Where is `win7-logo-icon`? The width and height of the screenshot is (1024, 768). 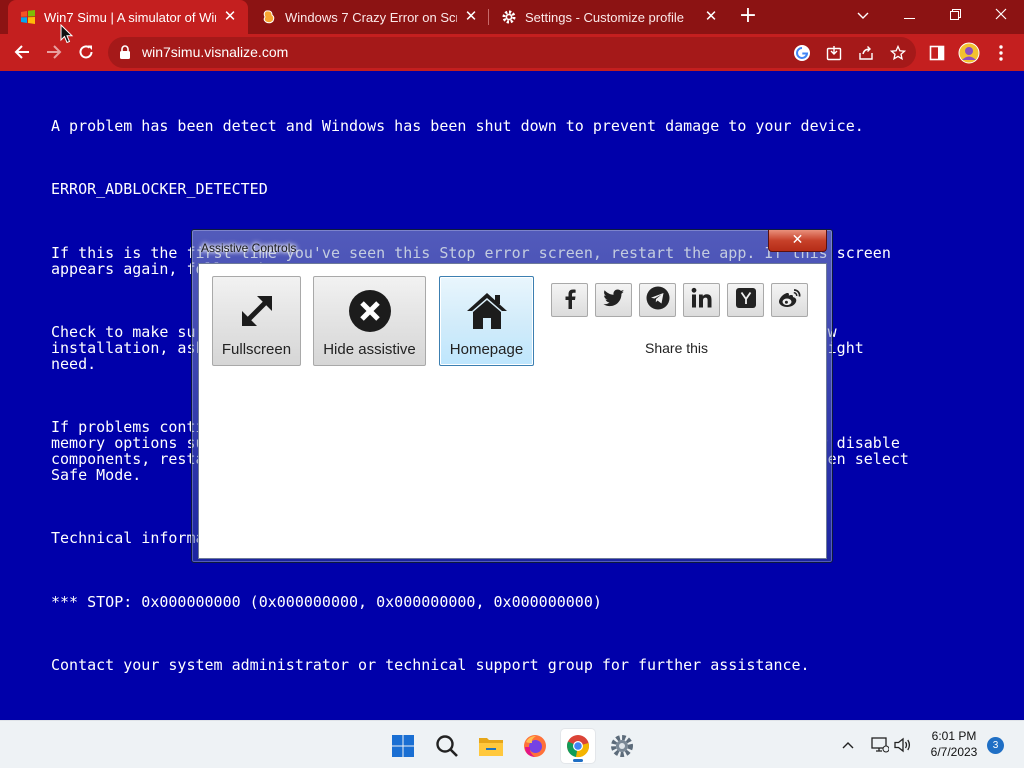 win7-logo-icon is located at coordinates (28, 17).